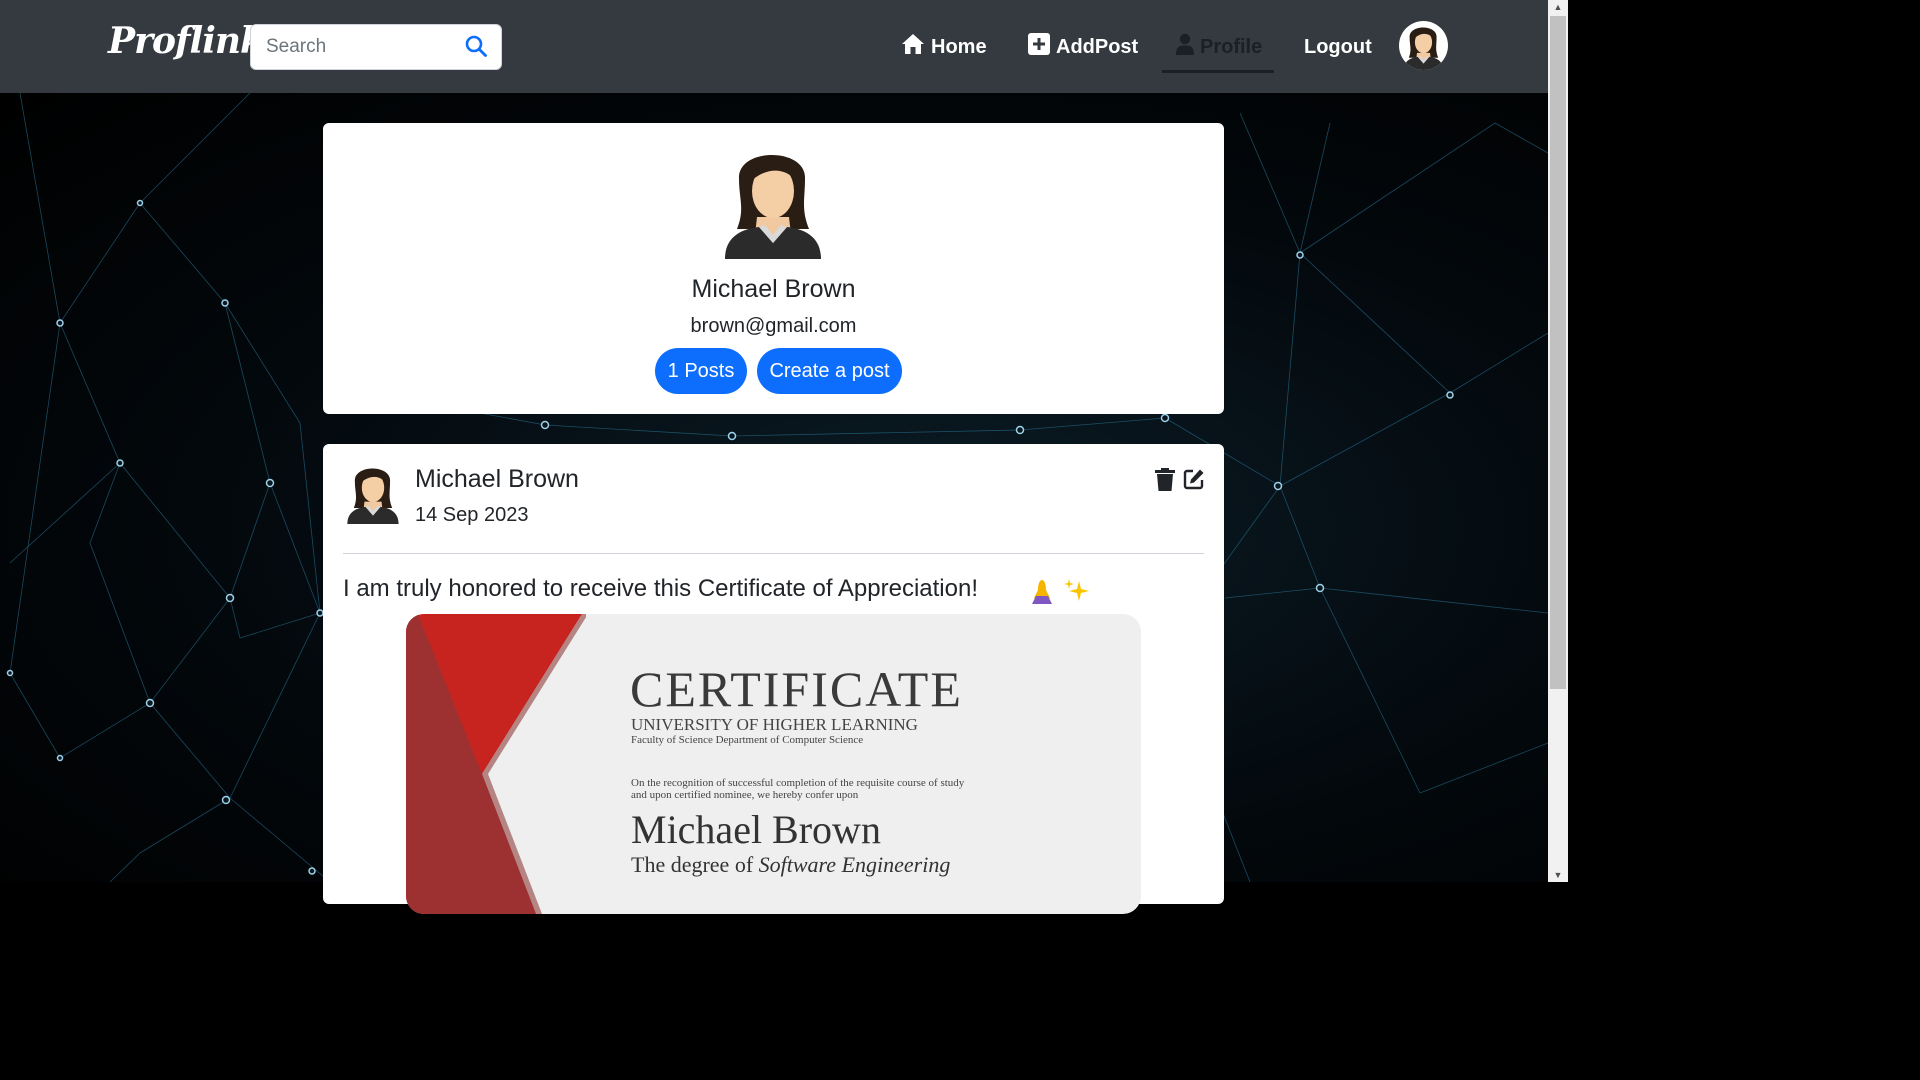  Describe the element at coordinates (358, 47) in the screenshot. I see `search-input` at that location.